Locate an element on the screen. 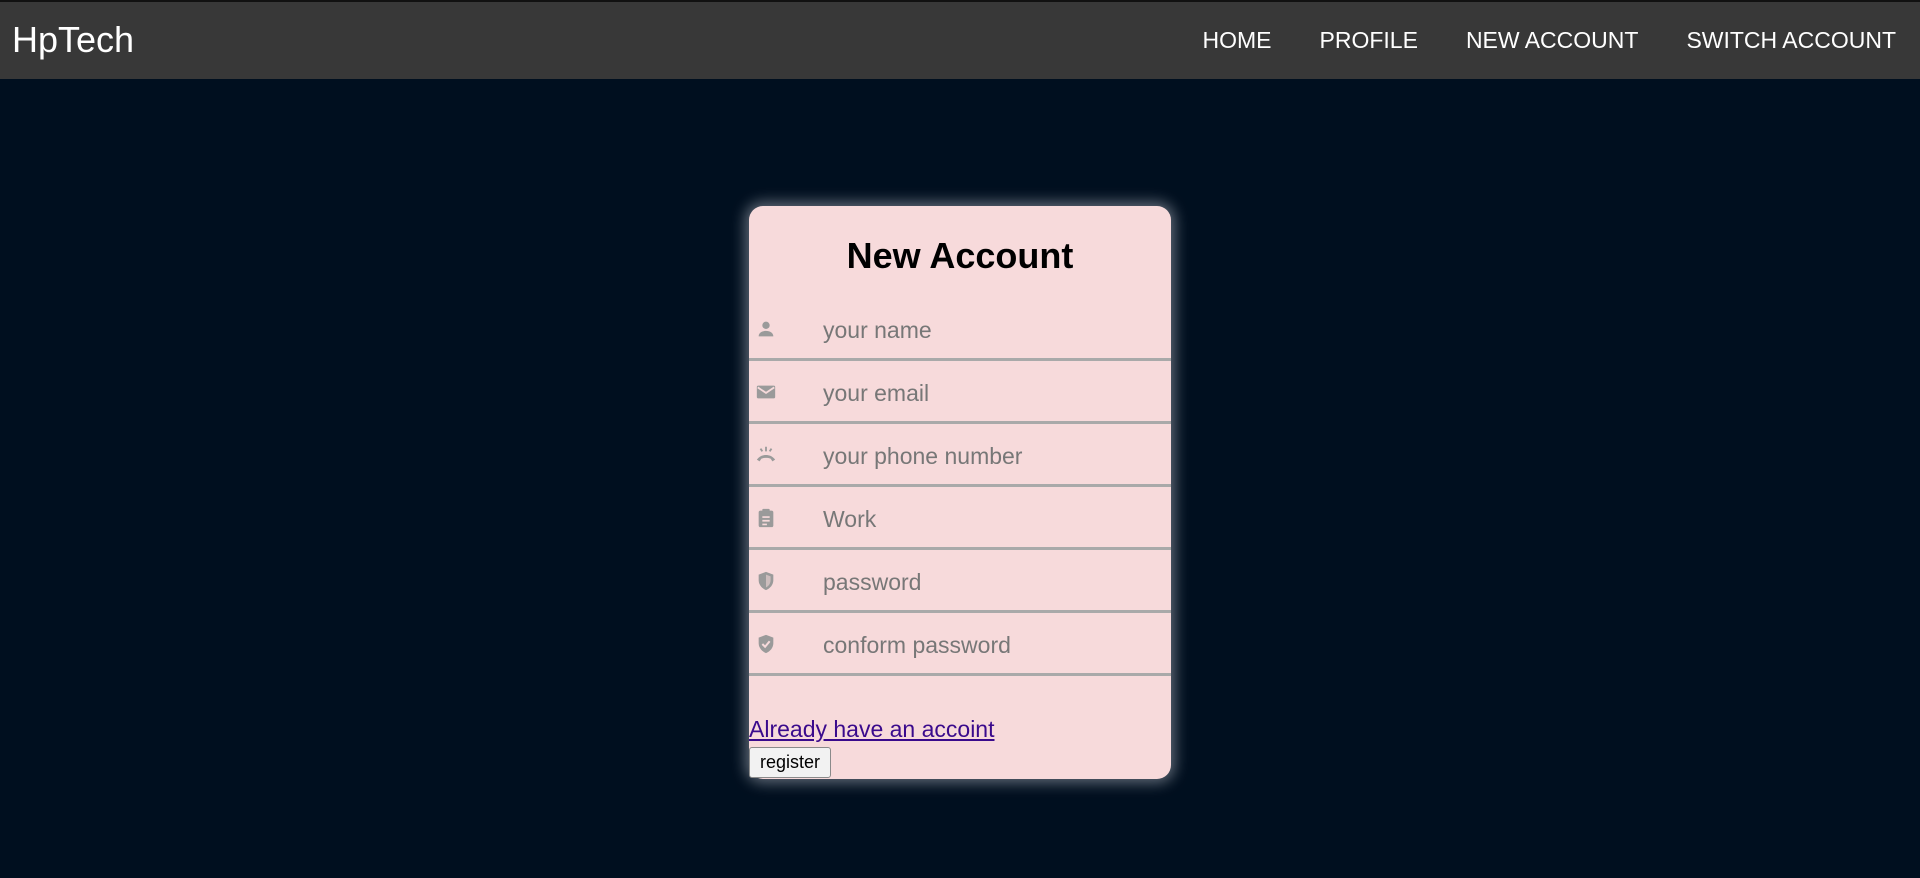 The image size is (1920, 878). nav-home: HOME is located at coordinates (1237, 40).